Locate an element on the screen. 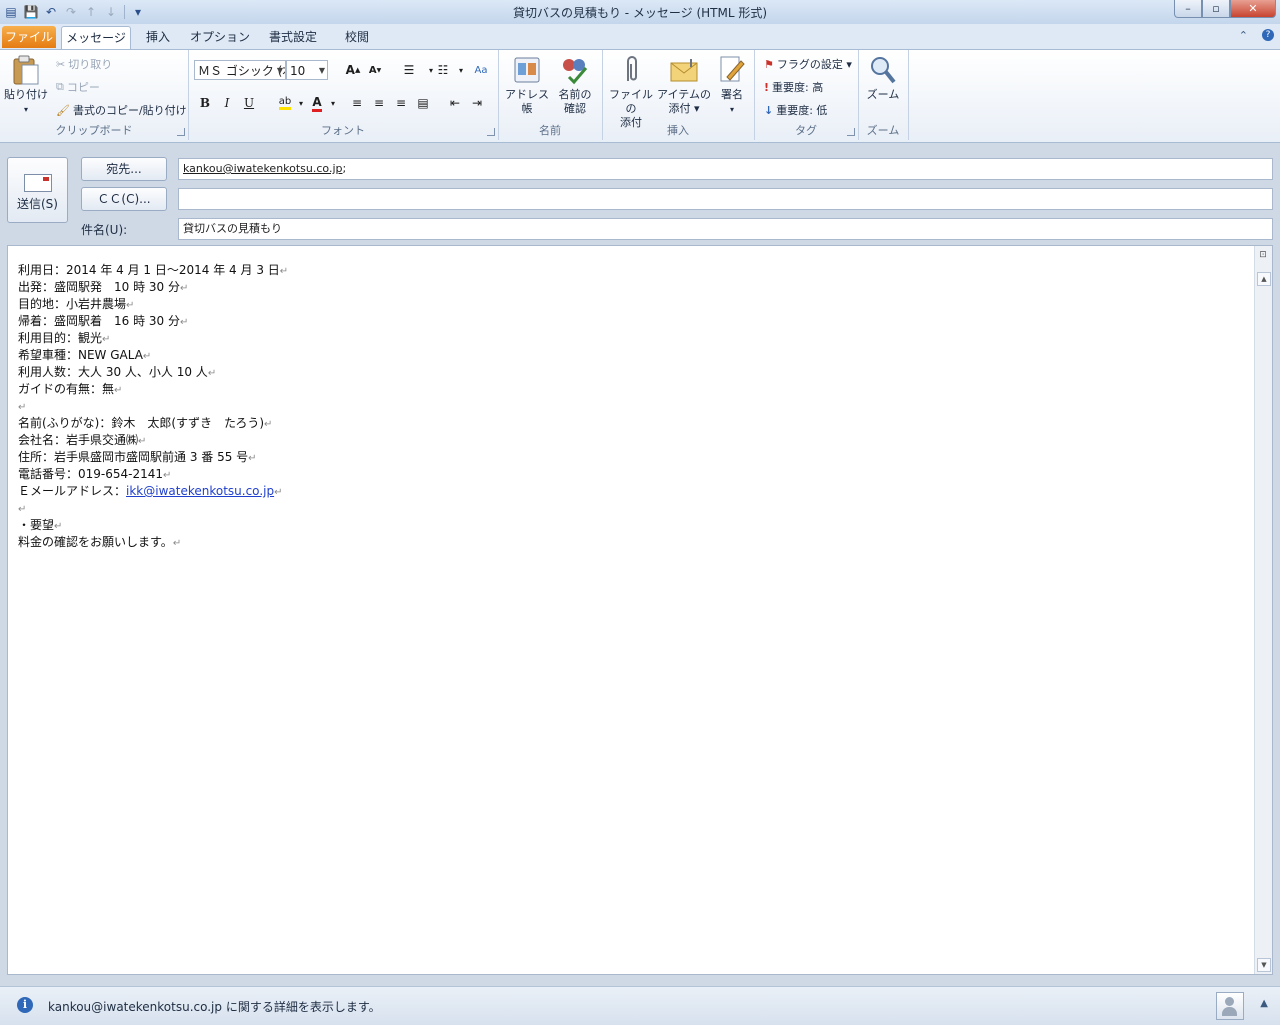  names-group: アドレス帳 名前の 確認 名前 is located at coordinates (550, 95).